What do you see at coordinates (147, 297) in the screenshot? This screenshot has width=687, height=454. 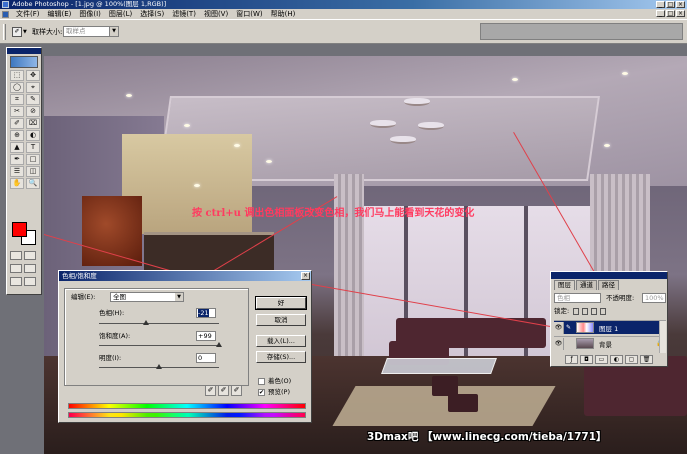 I see `edit-range-select: 全图 ▼` at bounding box center [147, 297].